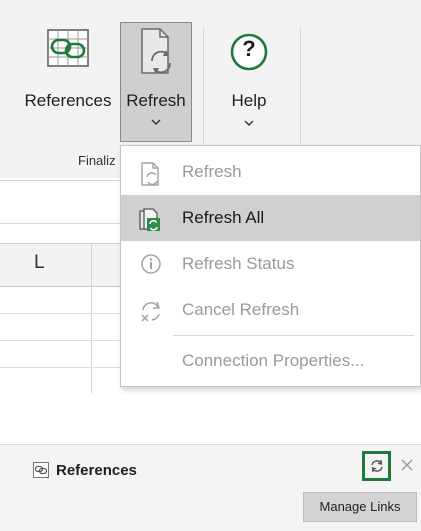 The image size is (421, 531). I want to click on refresh-button: Refresh, so click(156, 82).